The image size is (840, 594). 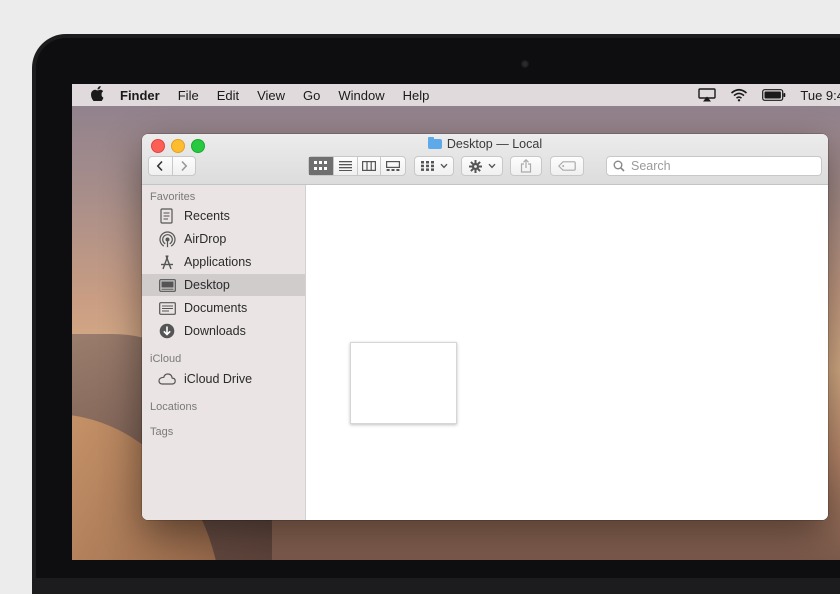 What do you see at coordinates (173, 197) in the screenshot?
I see `sidebar-header-favorites: Favorites` at bounding box center [173, 197].